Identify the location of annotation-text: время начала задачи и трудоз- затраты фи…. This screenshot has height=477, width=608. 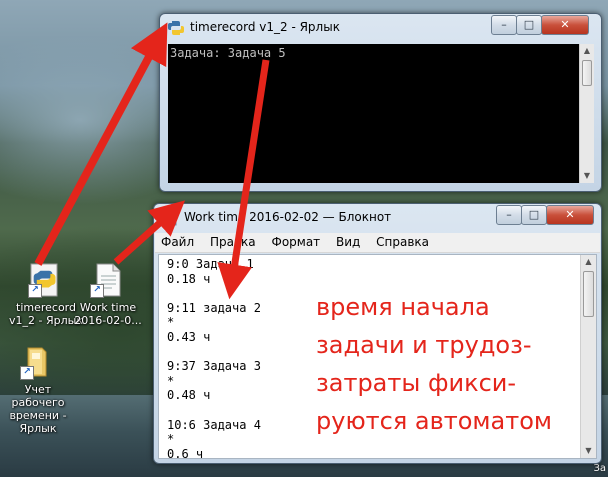
(434, 364).